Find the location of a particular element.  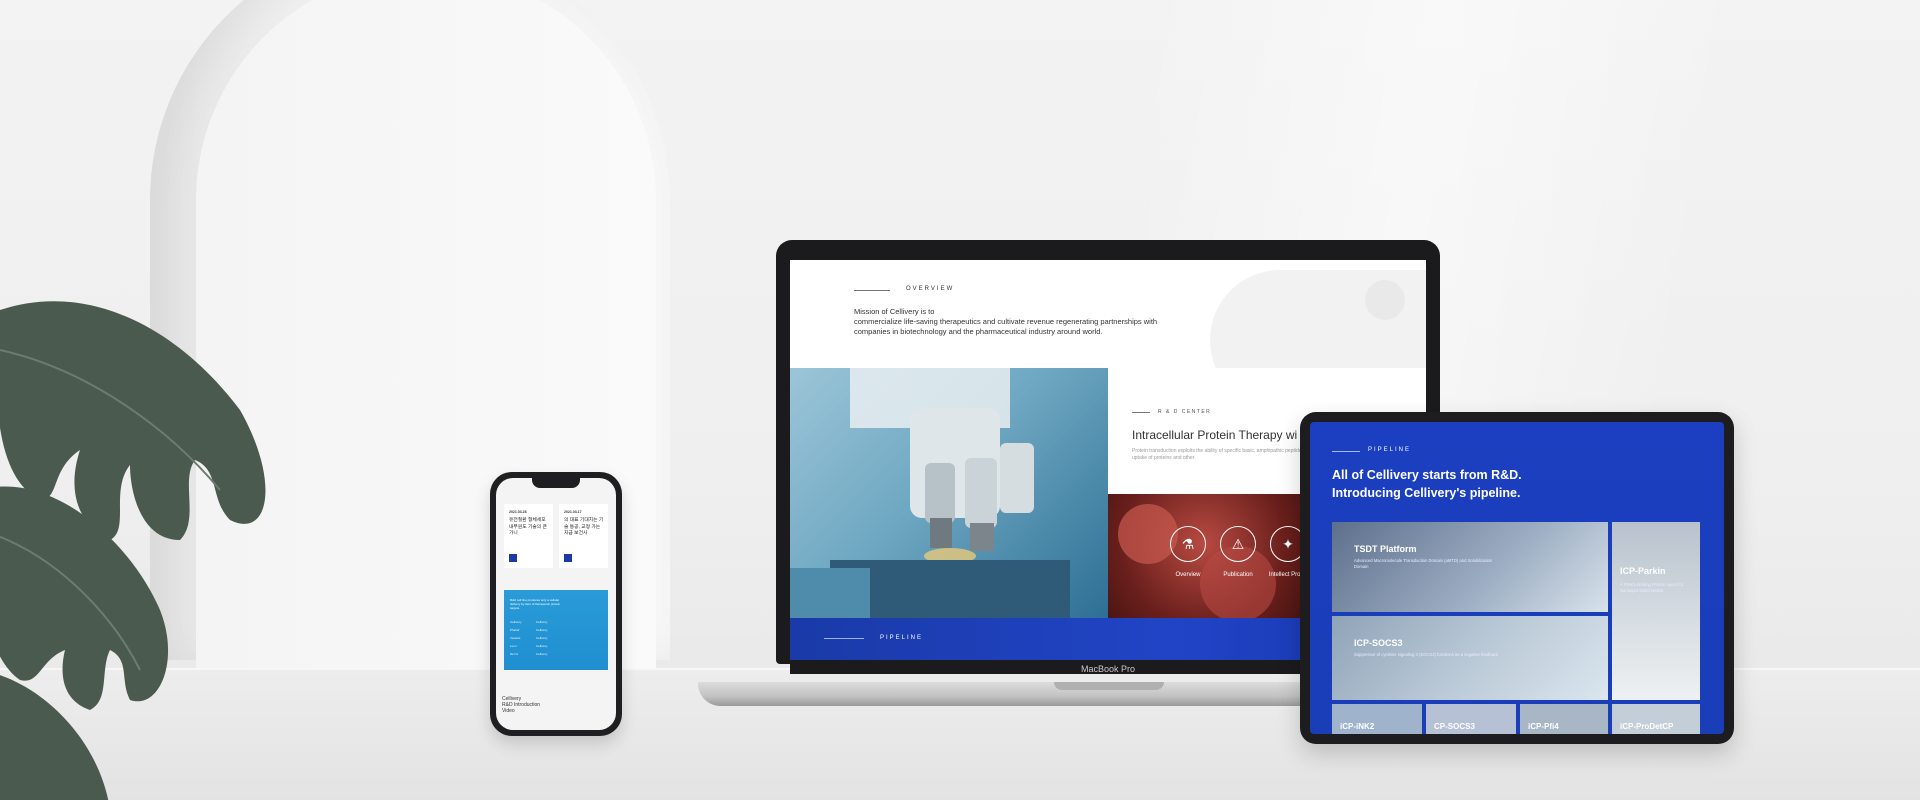

icp-socs3-title: ICP-SOCS3 is located at coordinates (1378, 643).